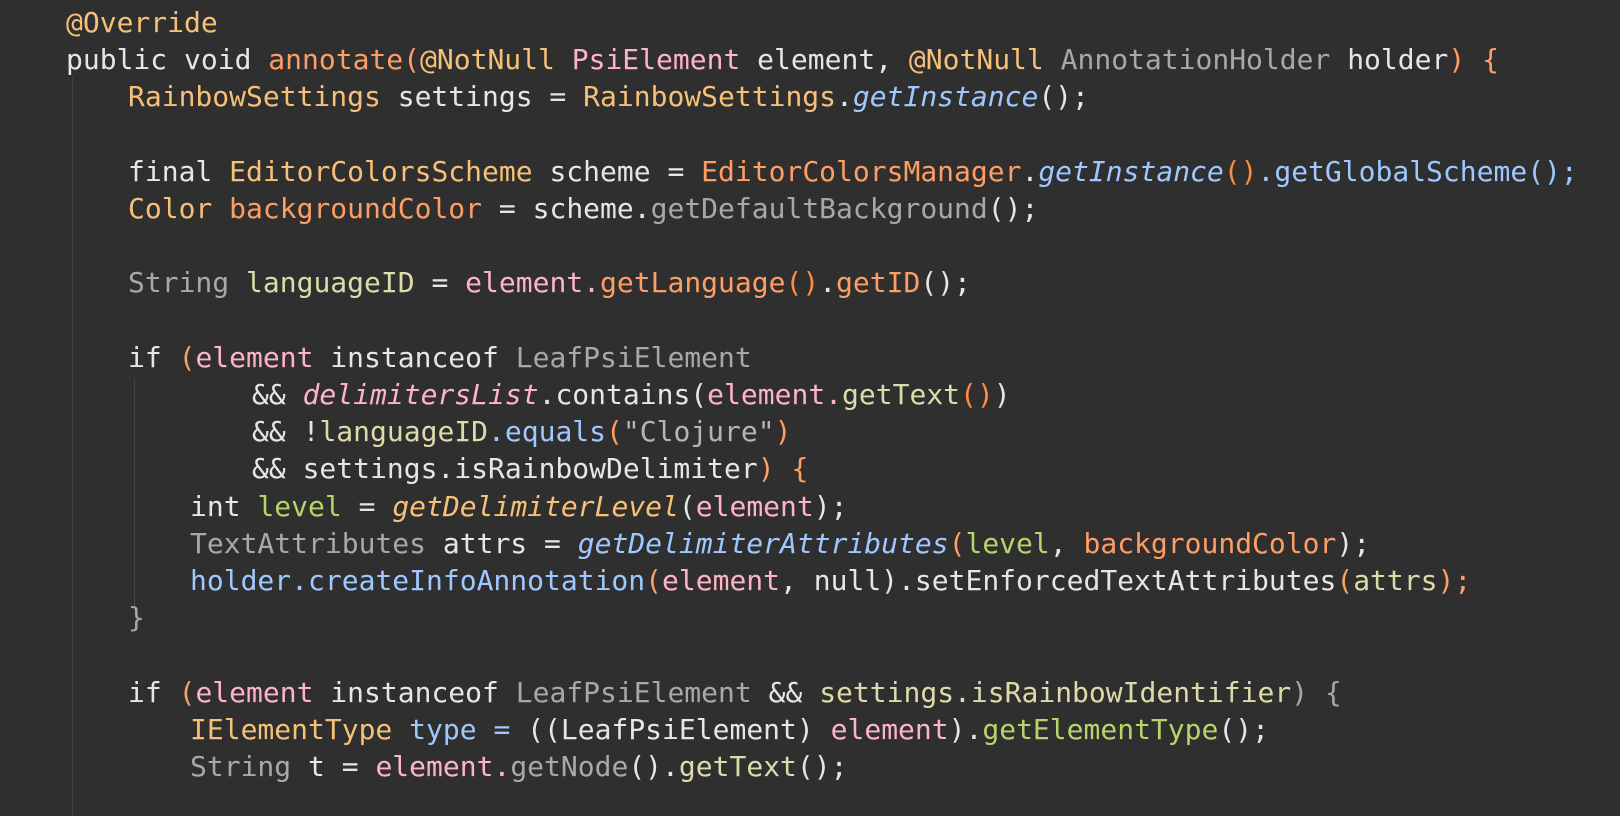 The width and height of the screenshot is (1620, 816). I want to click on code-line: @Override, so click(142, 23).